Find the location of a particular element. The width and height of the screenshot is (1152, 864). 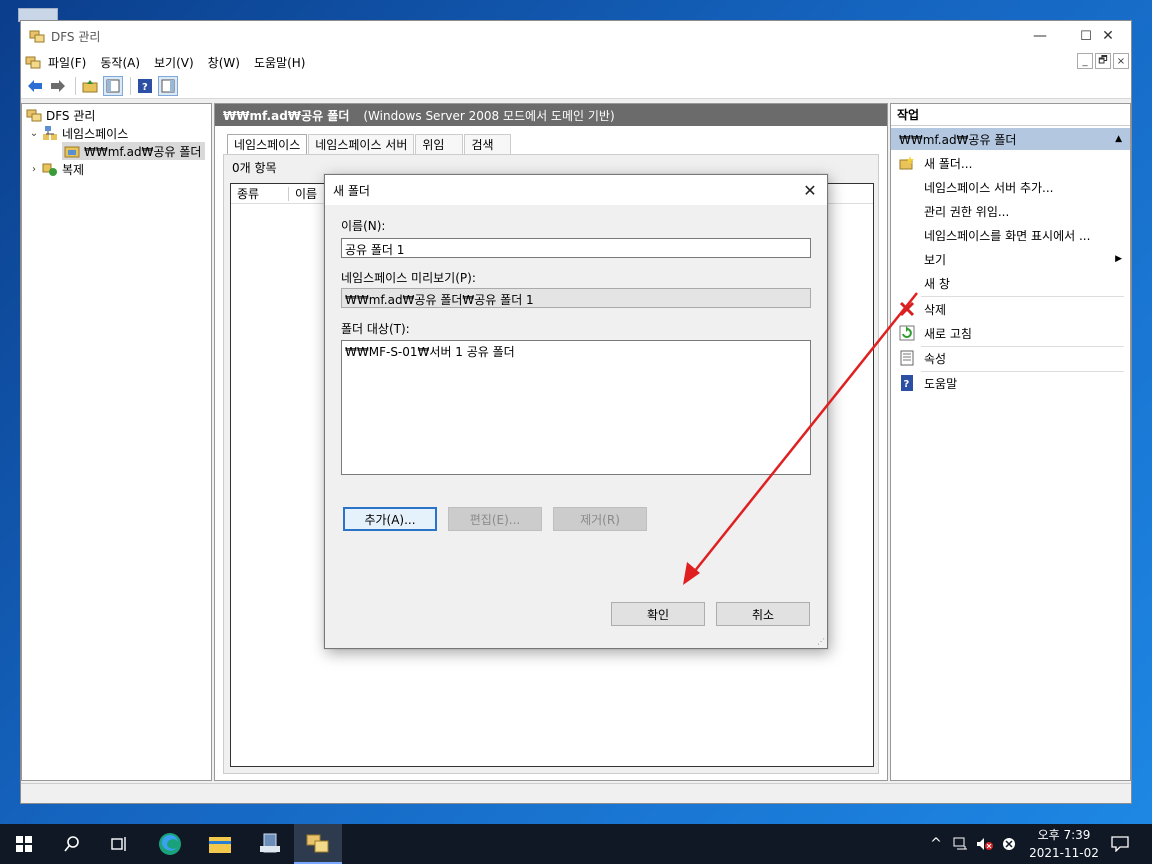

ok-button: 확인 is located at coordinates (658, 614).